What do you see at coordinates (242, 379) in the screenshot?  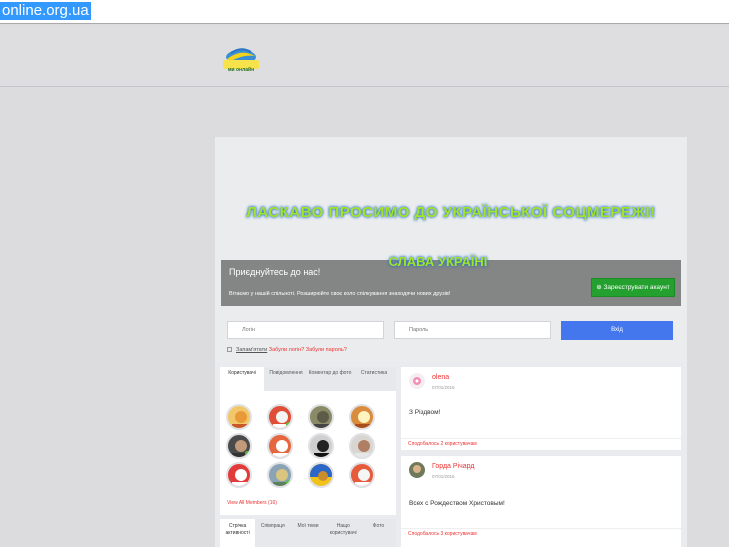 I see `tab-users: Користувачі` at bounding box center [242, 379].